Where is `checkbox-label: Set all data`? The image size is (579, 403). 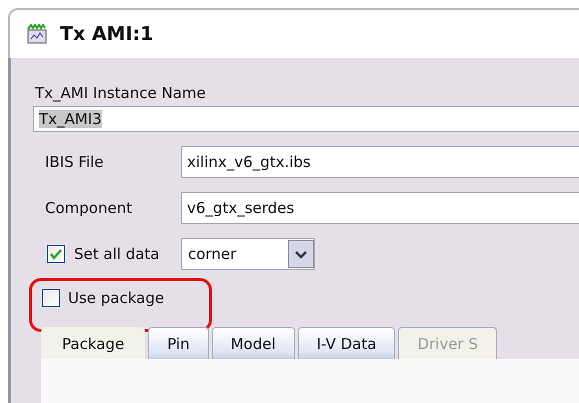
checkbox-label: Set all data is located at coordinates (117, 254).